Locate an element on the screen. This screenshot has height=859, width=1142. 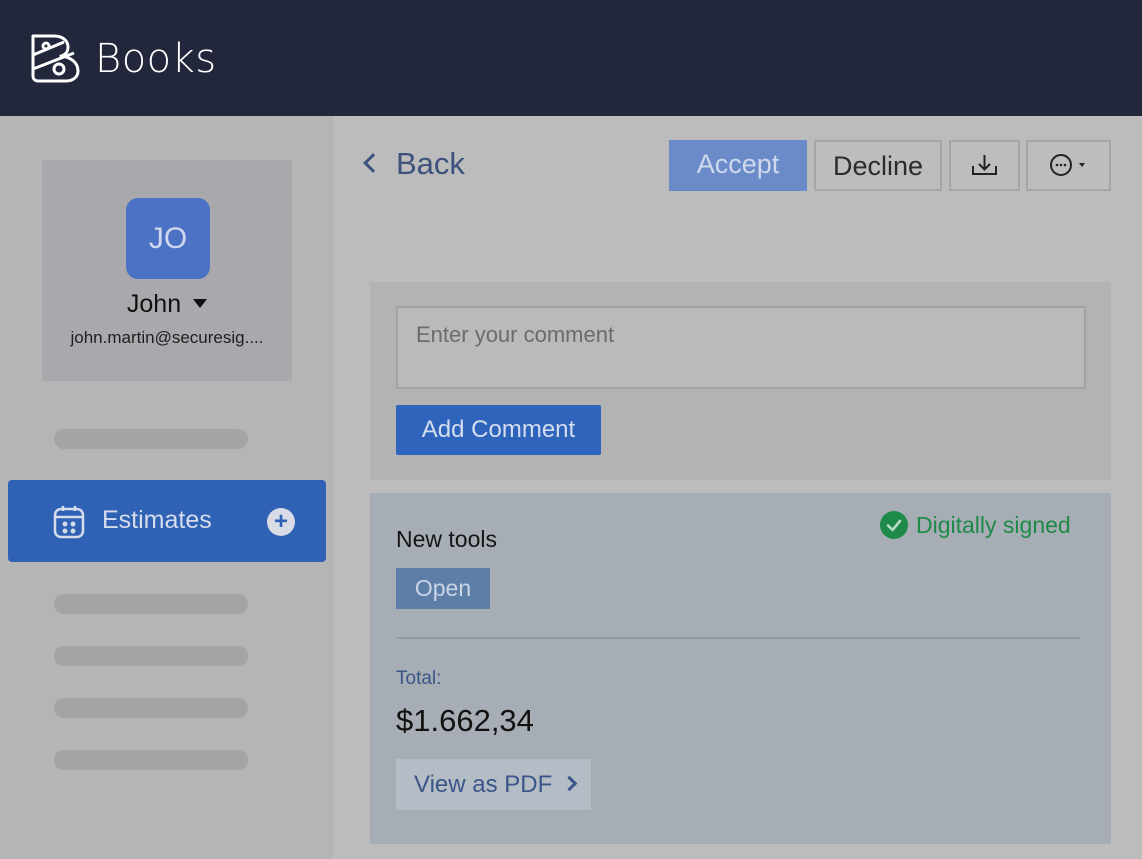
accept-button: Accept is located at coordinates (738, 165).